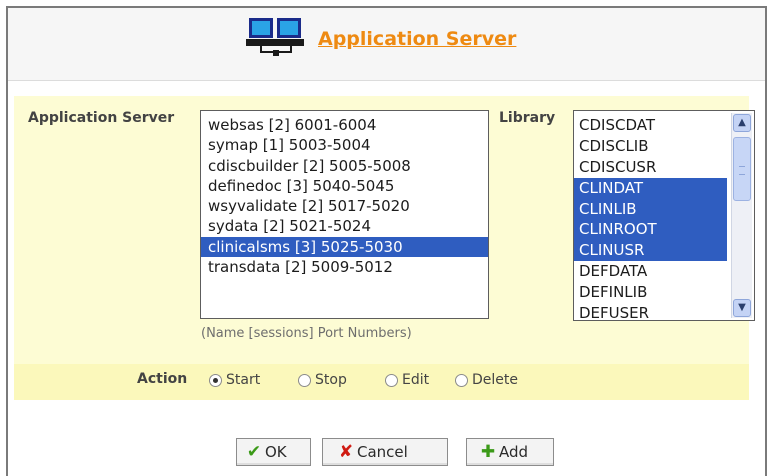 The image size is (773, 476). I want to click on library-option: CLINLIB, so click(650, 209).